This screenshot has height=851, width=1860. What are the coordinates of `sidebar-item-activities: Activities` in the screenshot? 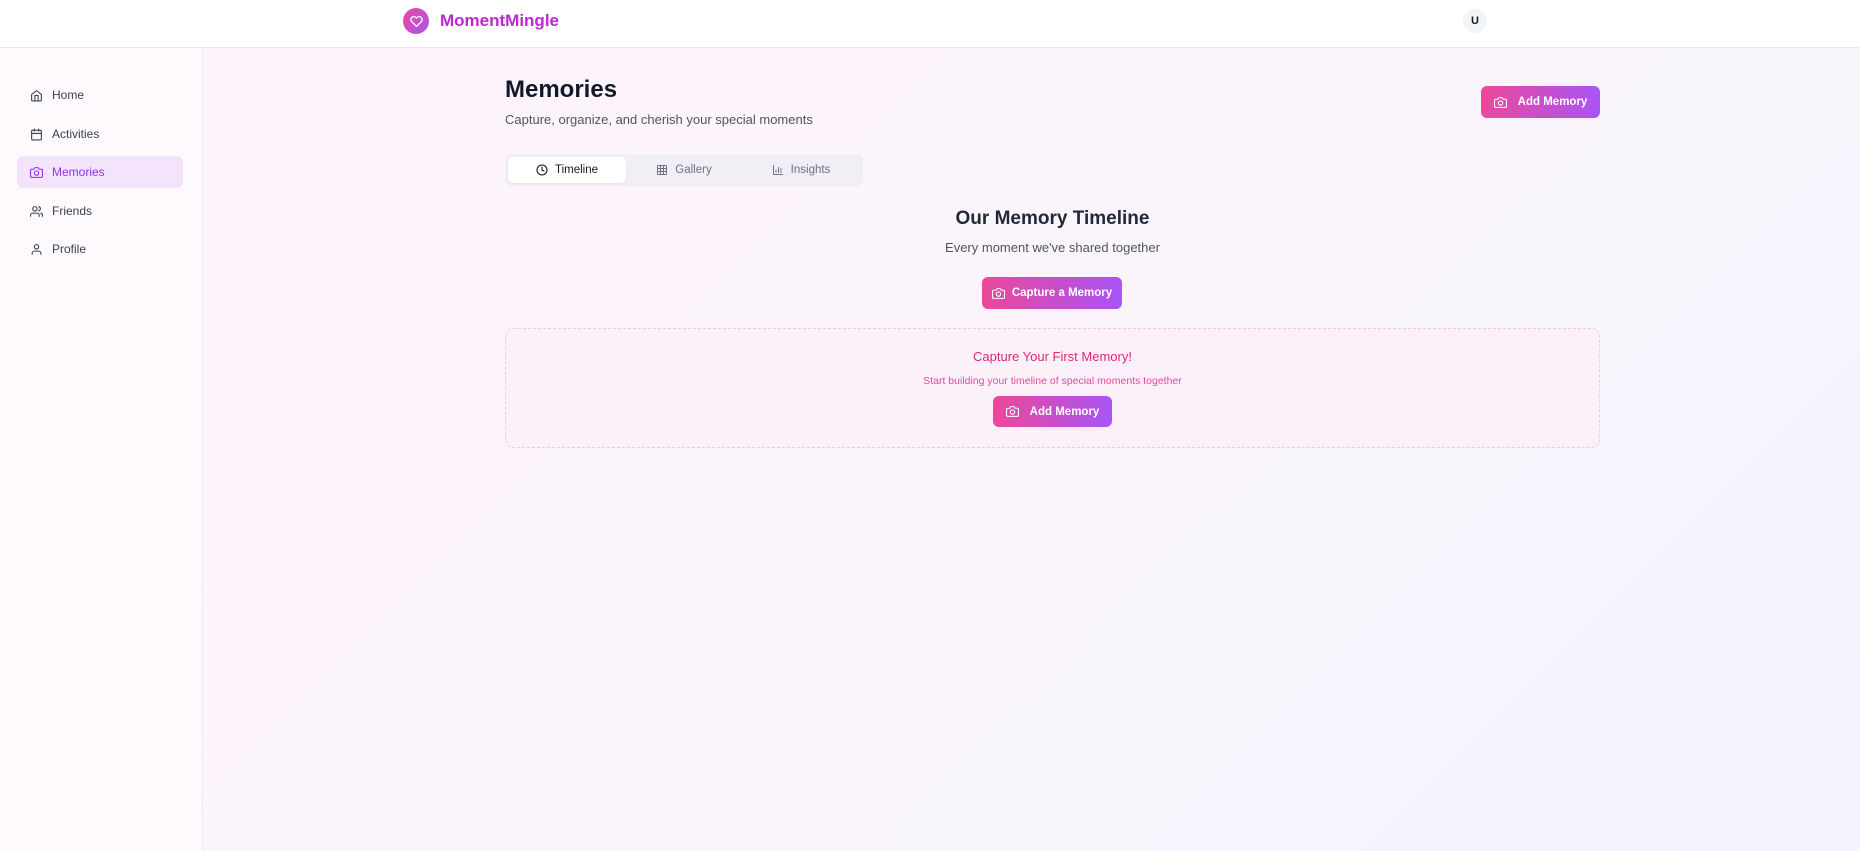 It's located at (100, 134).